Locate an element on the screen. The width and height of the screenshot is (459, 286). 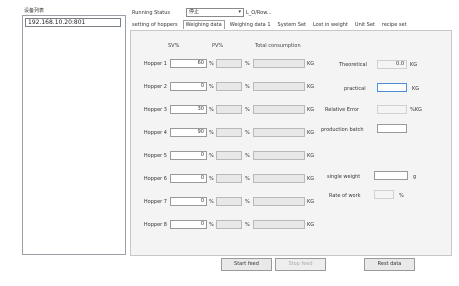
running-status-label: Running Status is located at coordinates (151, 13).